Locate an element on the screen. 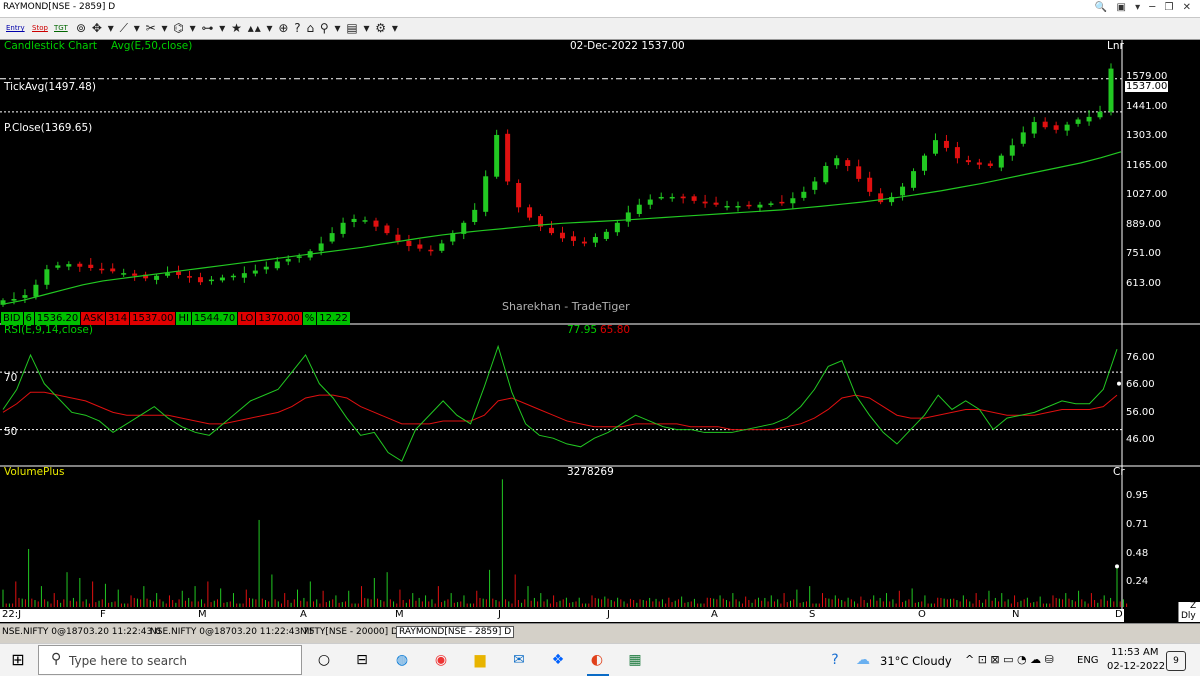 Image resolution: width=1200 pixels, height=676 pixels. dropbox-icon: ❖ is located at coordinates (558, 660).